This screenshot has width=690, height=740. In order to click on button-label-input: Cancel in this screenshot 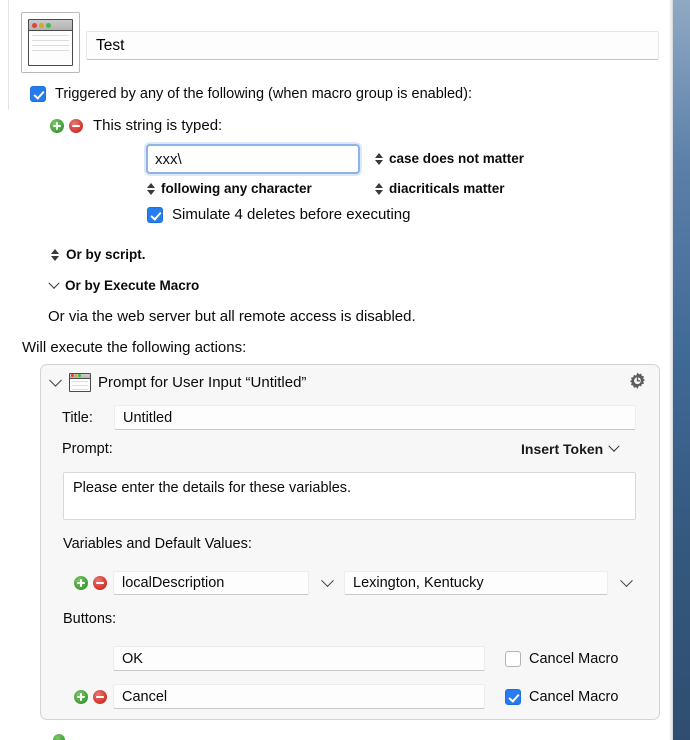, I will do `click(299, 696)`.